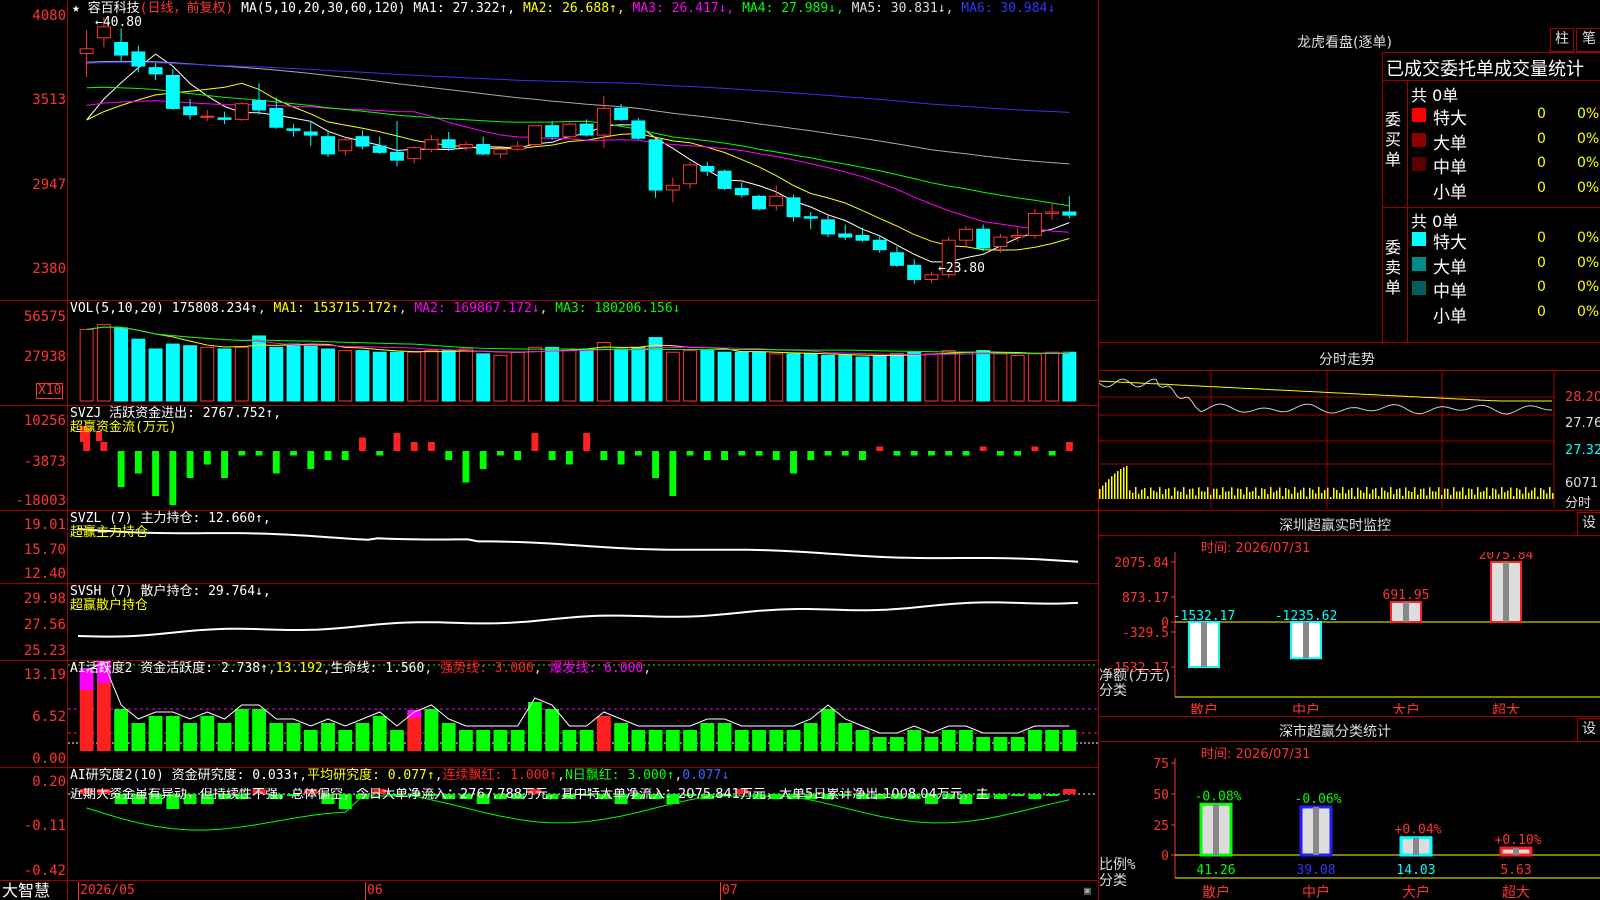 The height and width of the screenshot is (900, 1600). I want to click on low-note: ←23.80, so click(961, 268).